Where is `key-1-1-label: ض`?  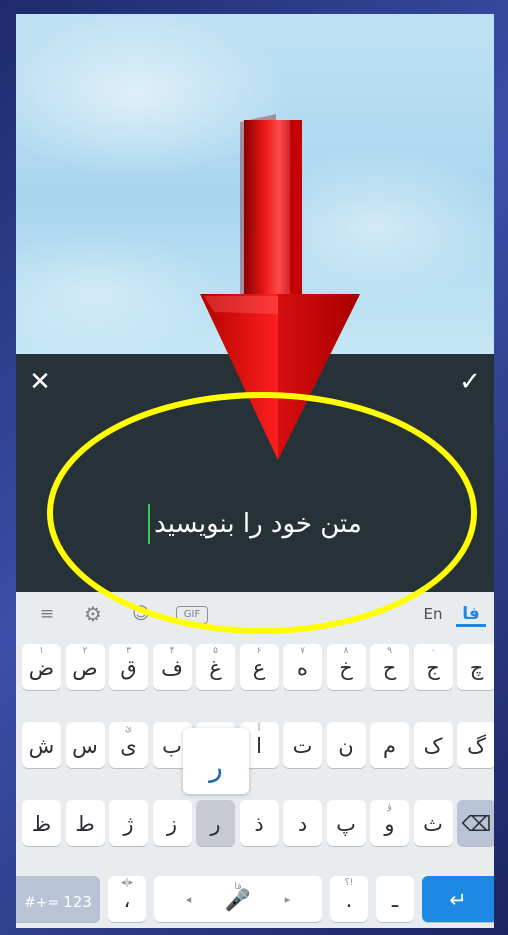 key-1-1-label: ض is located at coordinates (41, 668).